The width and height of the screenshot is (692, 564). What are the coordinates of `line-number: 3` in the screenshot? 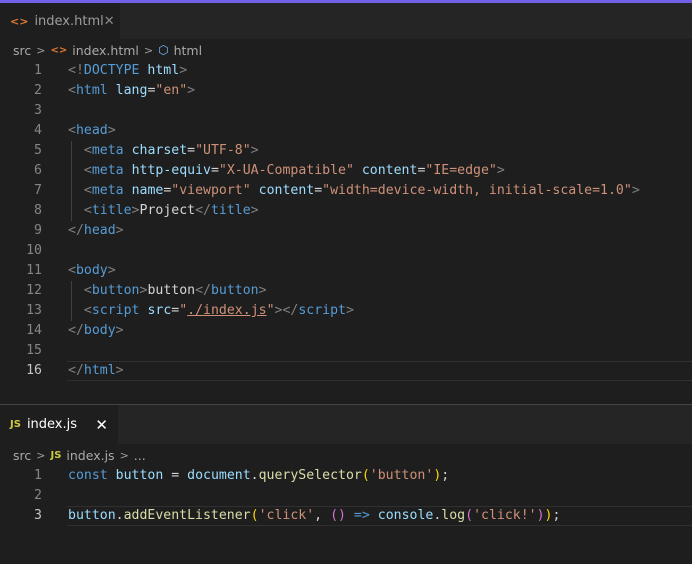 It's located at (38, 515).